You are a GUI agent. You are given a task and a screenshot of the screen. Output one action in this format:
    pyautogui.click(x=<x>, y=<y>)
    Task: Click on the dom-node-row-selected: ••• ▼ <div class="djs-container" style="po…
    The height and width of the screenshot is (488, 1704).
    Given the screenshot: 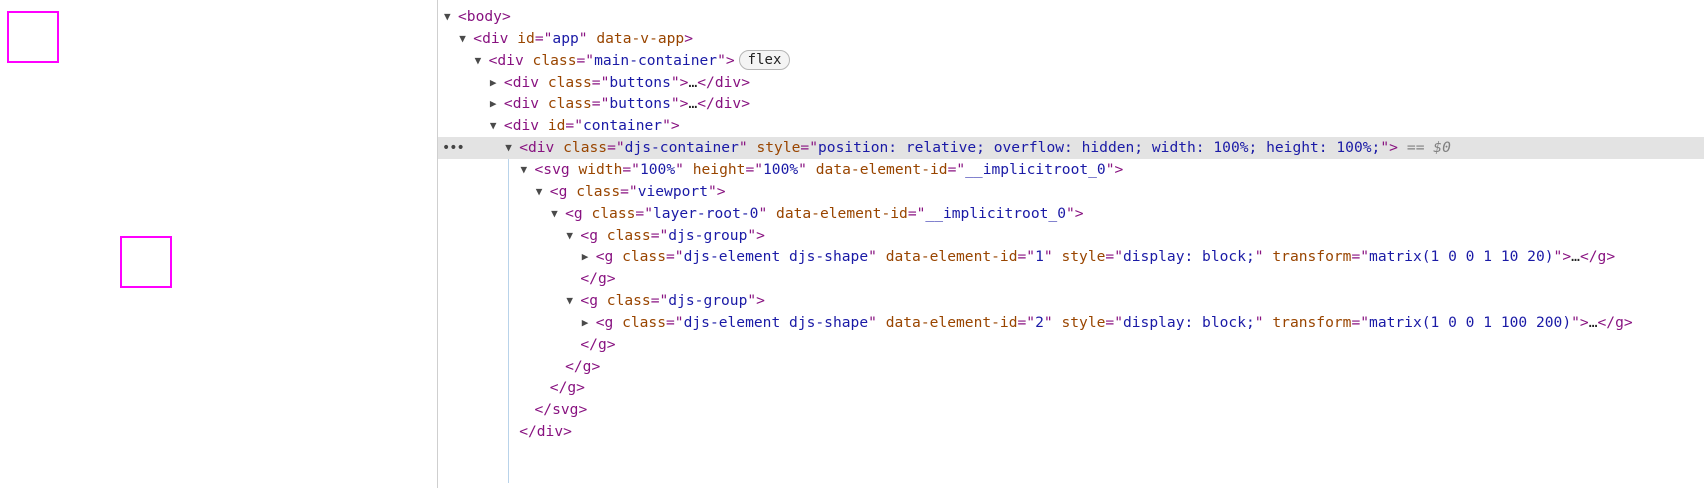 What is the action you would take?
    pyautogui.click(x=1071, y=148)
    